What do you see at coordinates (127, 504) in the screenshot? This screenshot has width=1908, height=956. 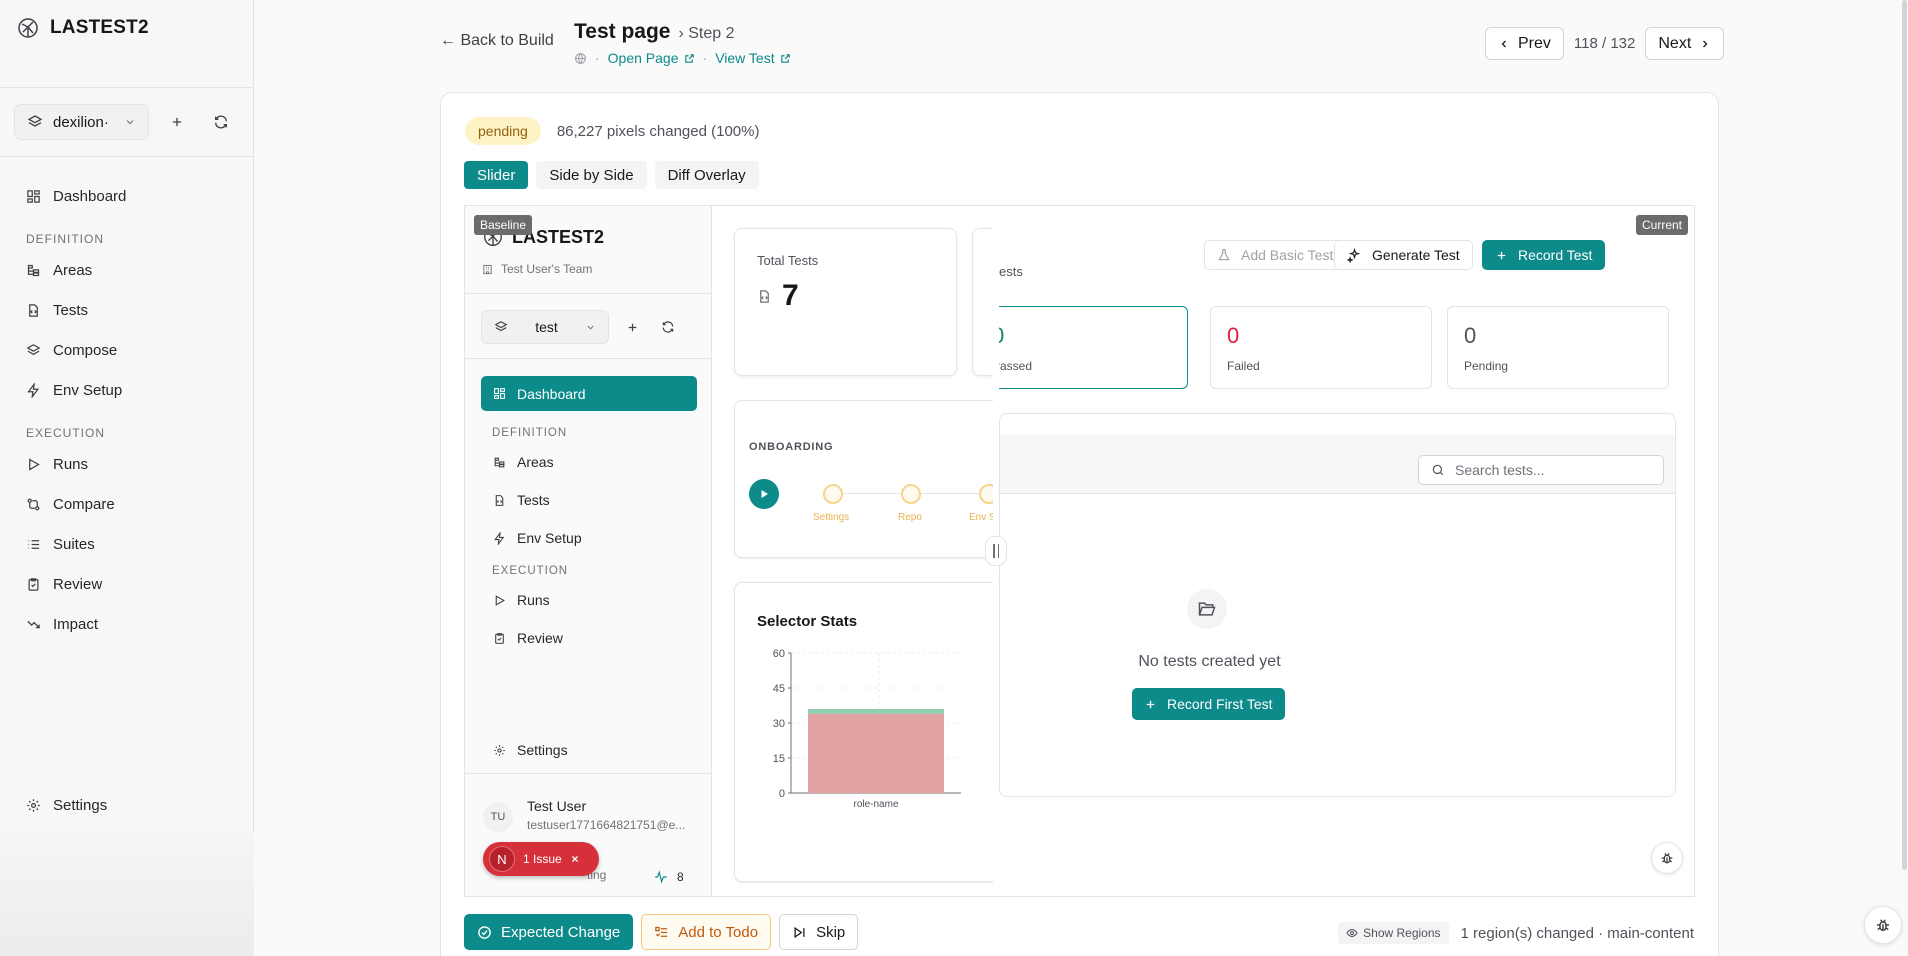 I see `sidebar-item-compare: Compare` at bounding box center [127, 504].